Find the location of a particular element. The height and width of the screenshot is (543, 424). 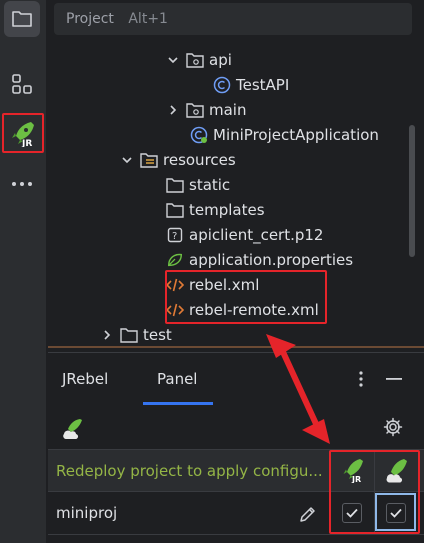

minimize-icon is located at coordinates (394, 379).